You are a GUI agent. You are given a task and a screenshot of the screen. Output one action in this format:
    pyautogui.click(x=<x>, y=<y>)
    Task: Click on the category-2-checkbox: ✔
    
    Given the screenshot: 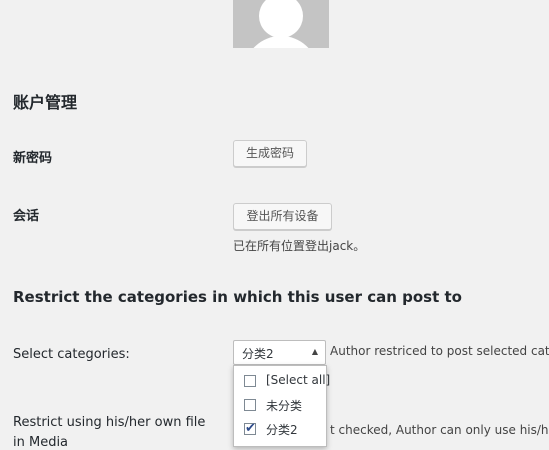 What is the action you would take?
    pyautogui.click(x=250, y=428)
    